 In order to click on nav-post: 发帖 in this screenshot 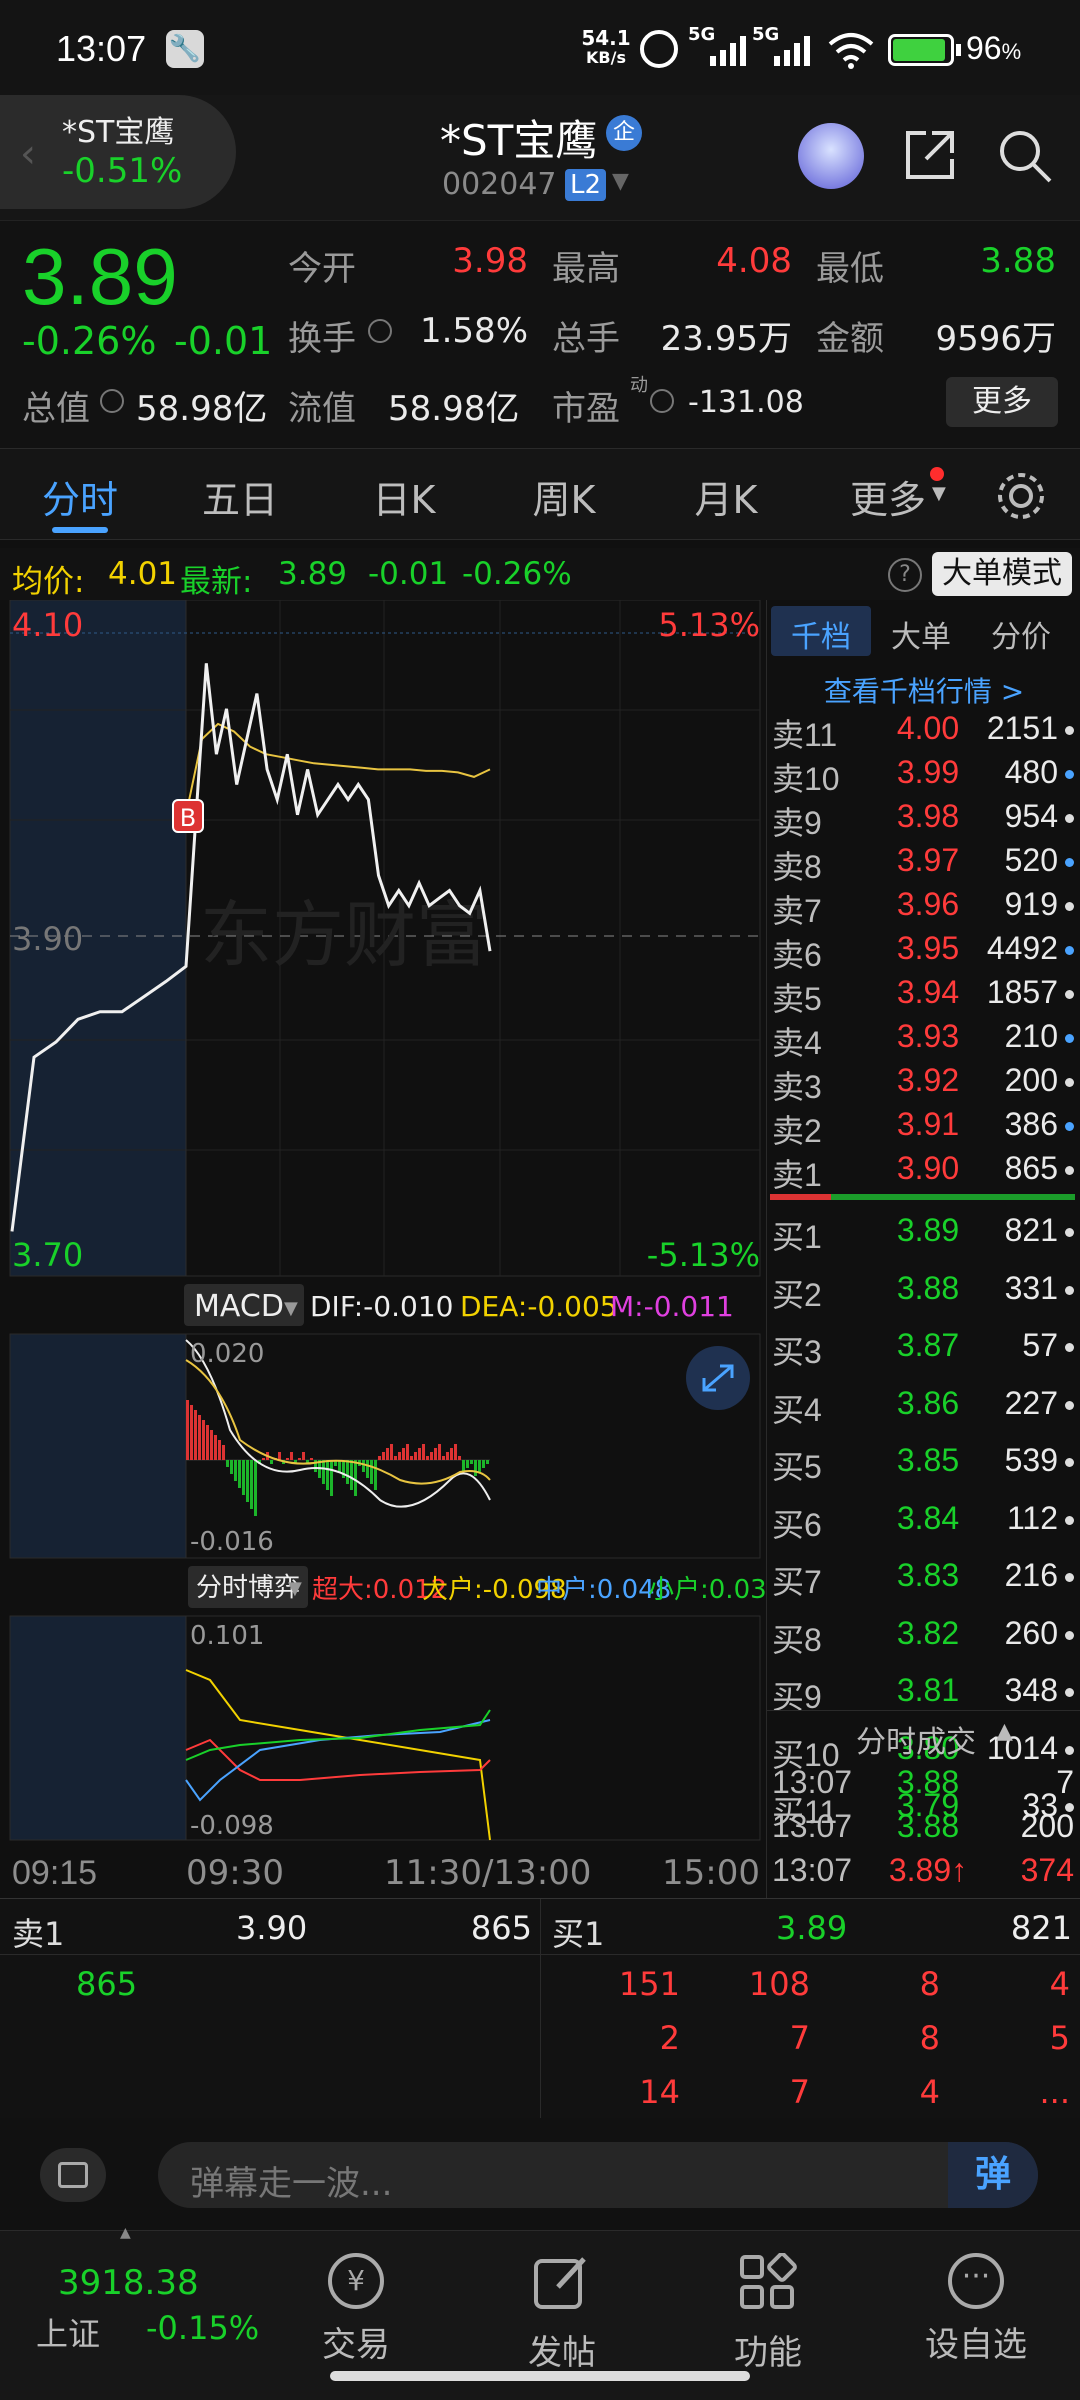, I will do `click(562, 2310)`.